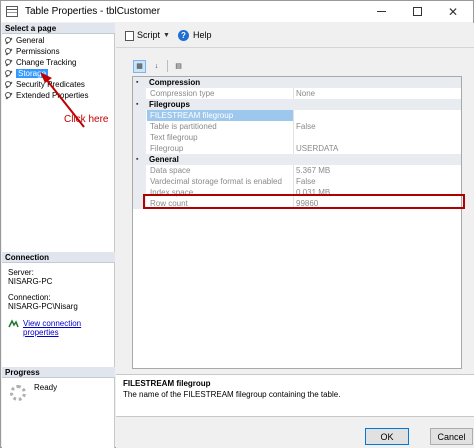  Describe the element at coordinates (169, 104) in the screenshot. I see `category-label: Filegroups` at that location.